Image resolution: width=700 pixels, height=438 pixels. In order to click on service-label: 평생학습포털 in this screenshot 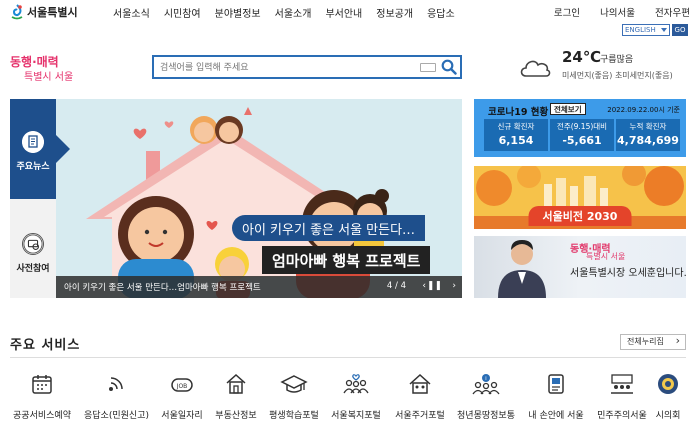, I will do `click(294, 416)`.